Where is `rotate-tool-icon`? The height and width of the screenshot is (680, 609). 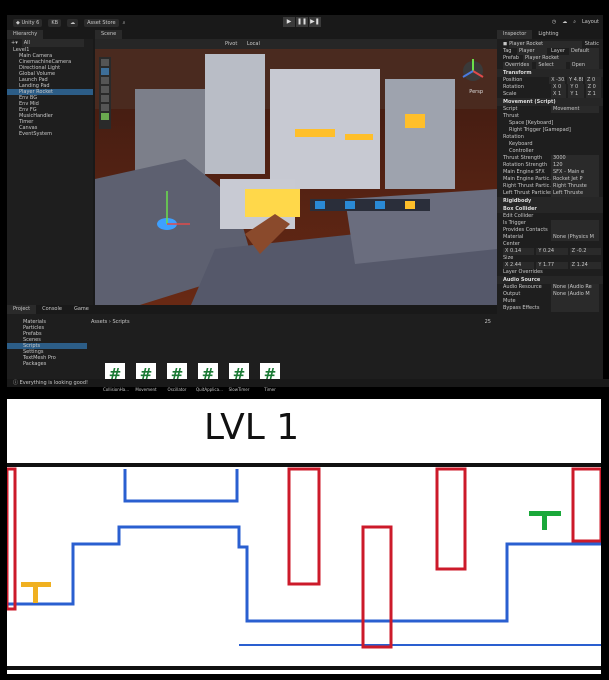
rotate-tool-icon is located at coordinates (105, 80).